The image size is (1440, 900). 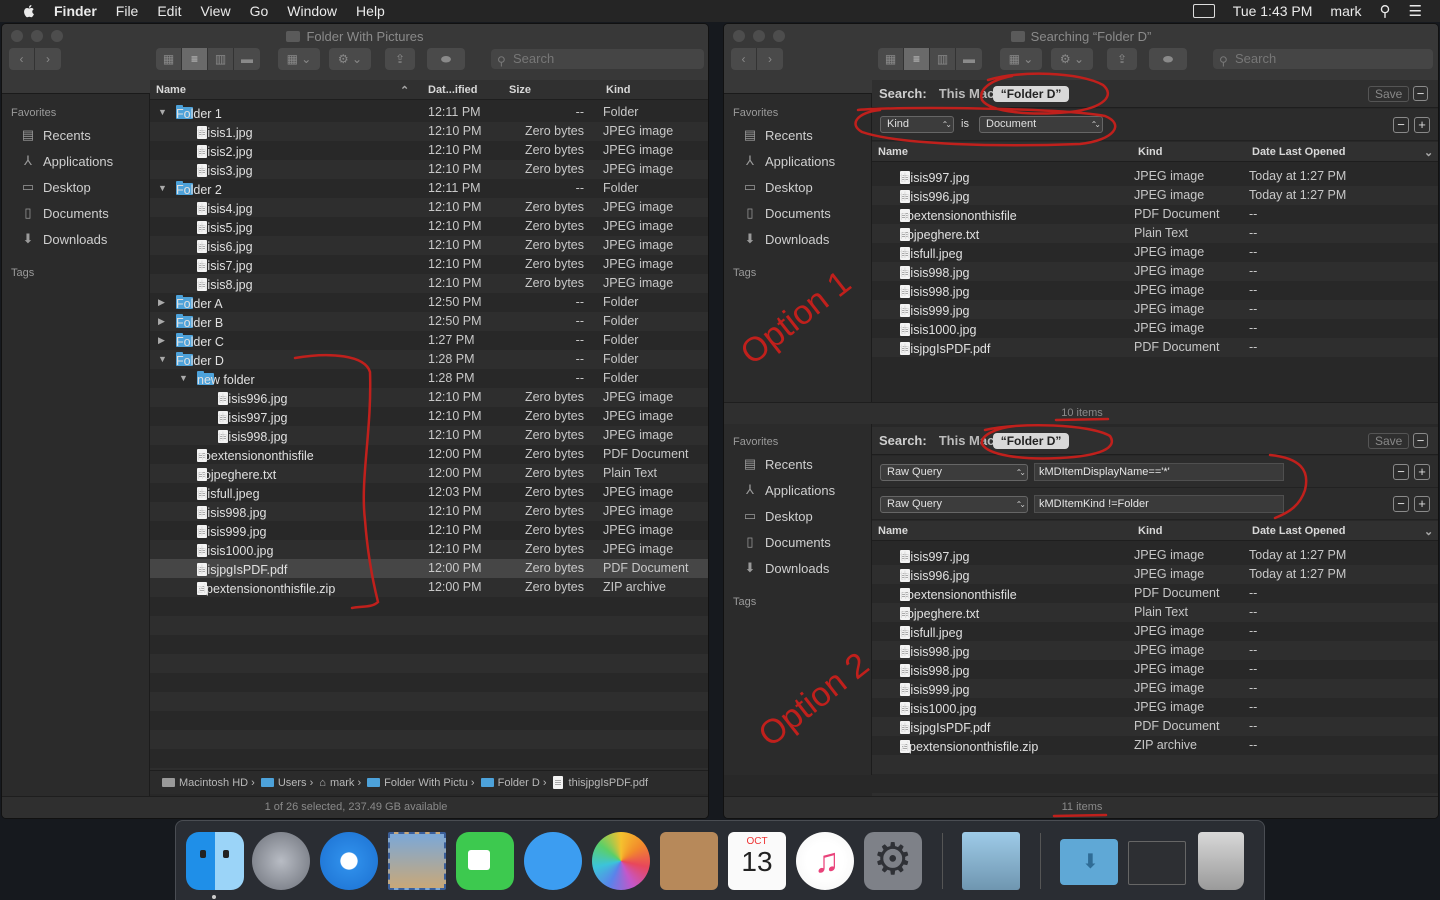 I want to click on search-result-row: thisis996.jpg JPEG image Today at 1:27 PM, so click(x=1155, y=574).